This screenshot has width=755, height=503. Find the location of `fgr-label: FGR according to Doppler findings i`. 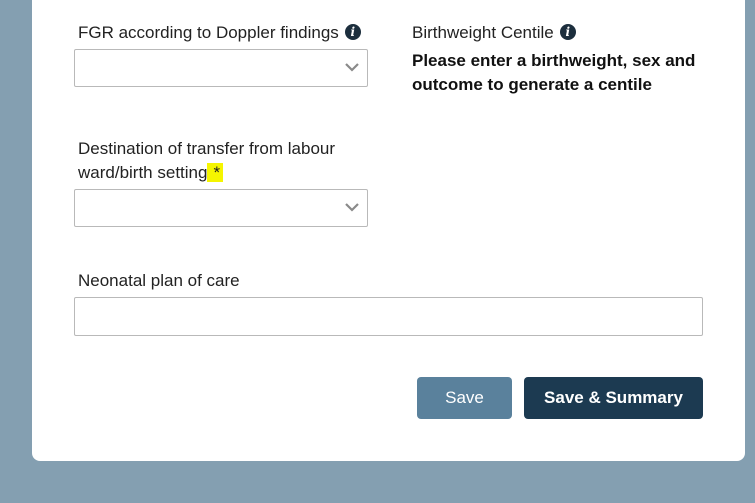

fgr-label: FGR according to Doppler findings i is located at coordinates (219, 33).